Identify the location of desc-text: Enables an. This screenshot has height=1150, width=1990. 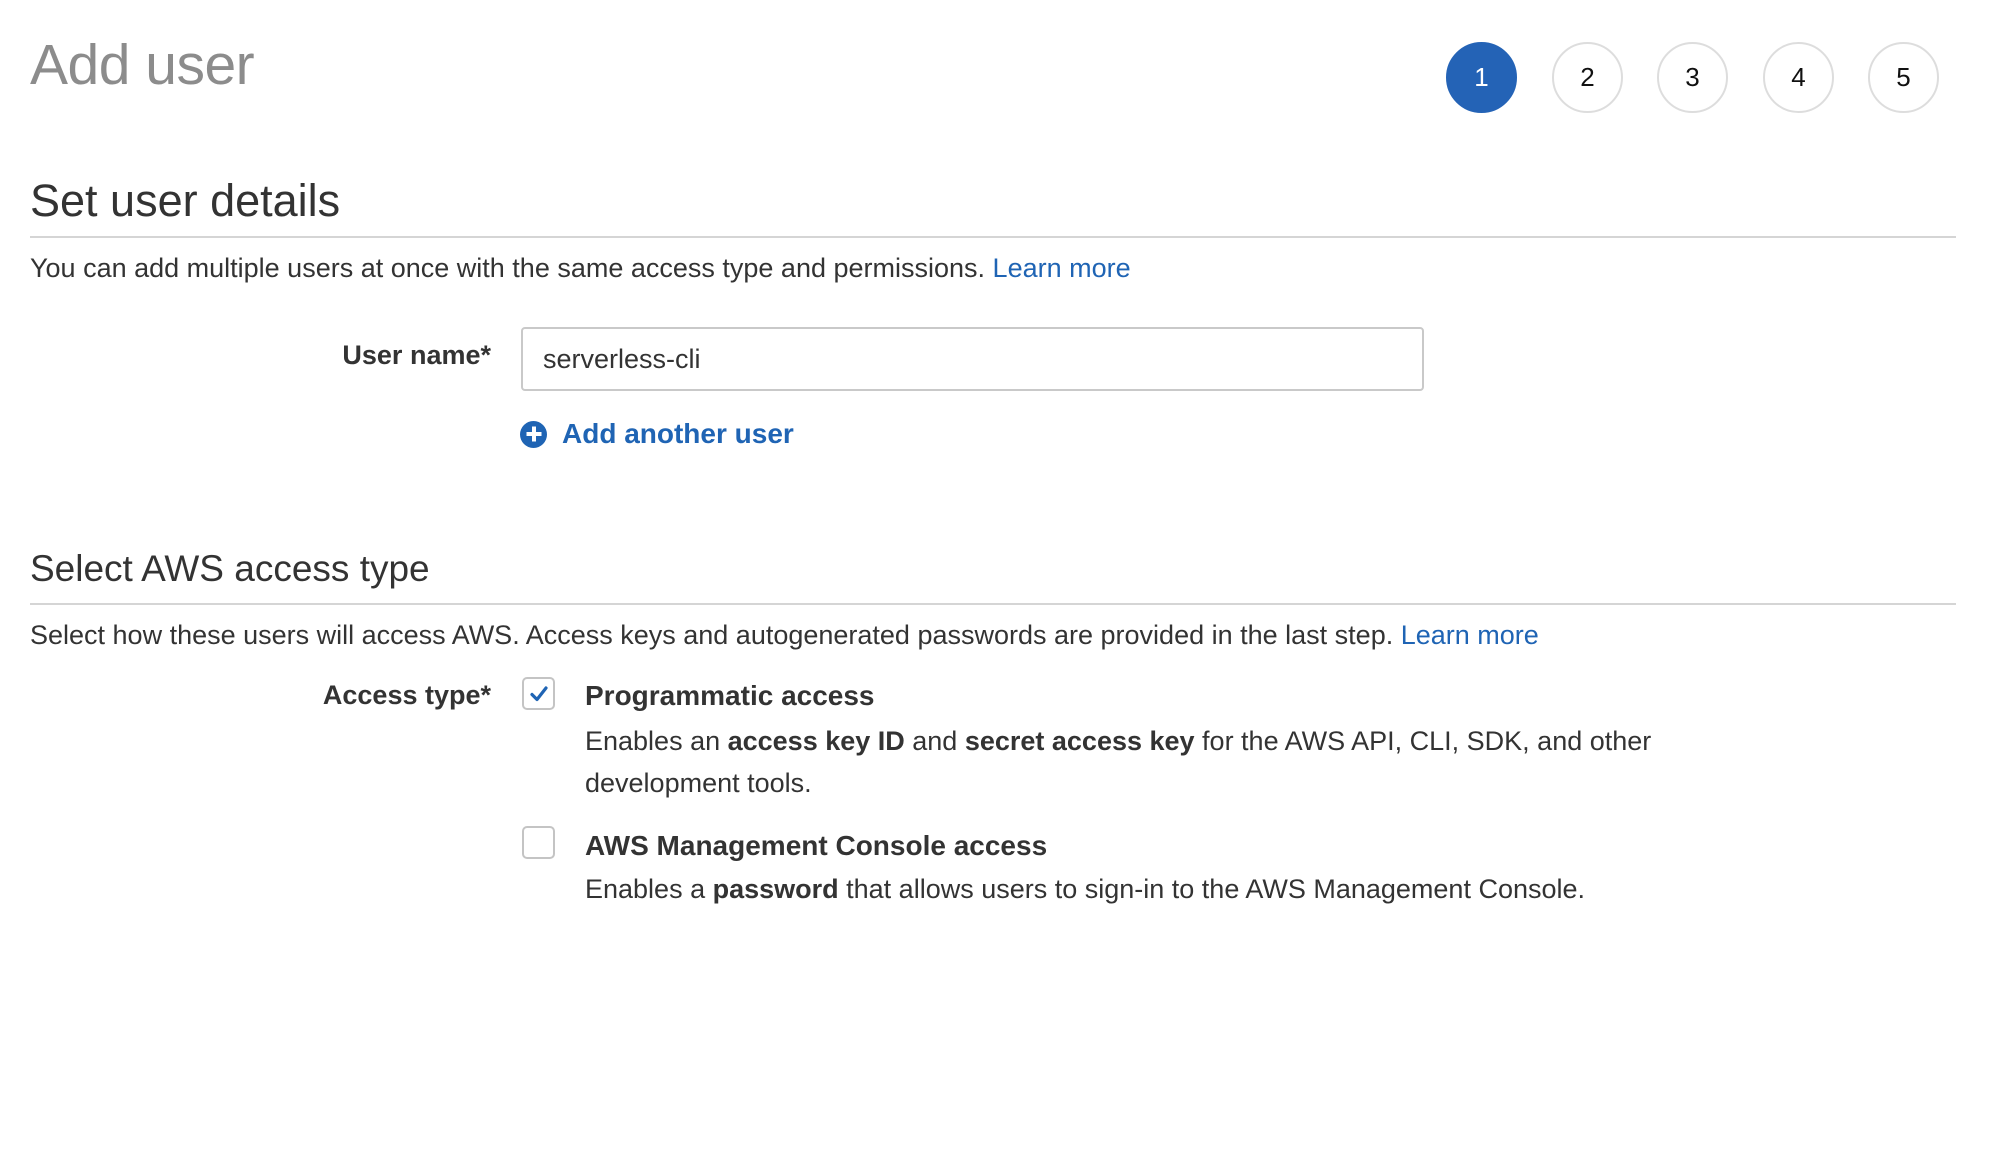
(656, 741).